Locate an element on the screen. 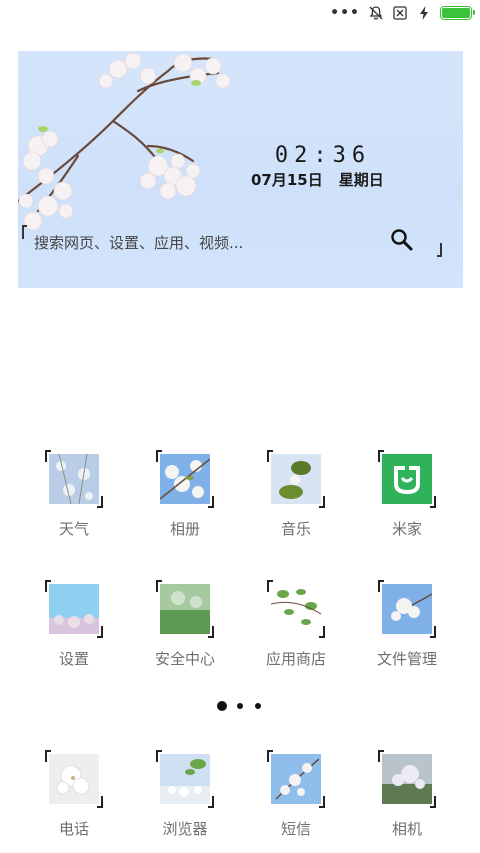 Image resolution: width=480 pixels, height=853 pixels. app-label: 电话 is located at coordinates (73, 829).